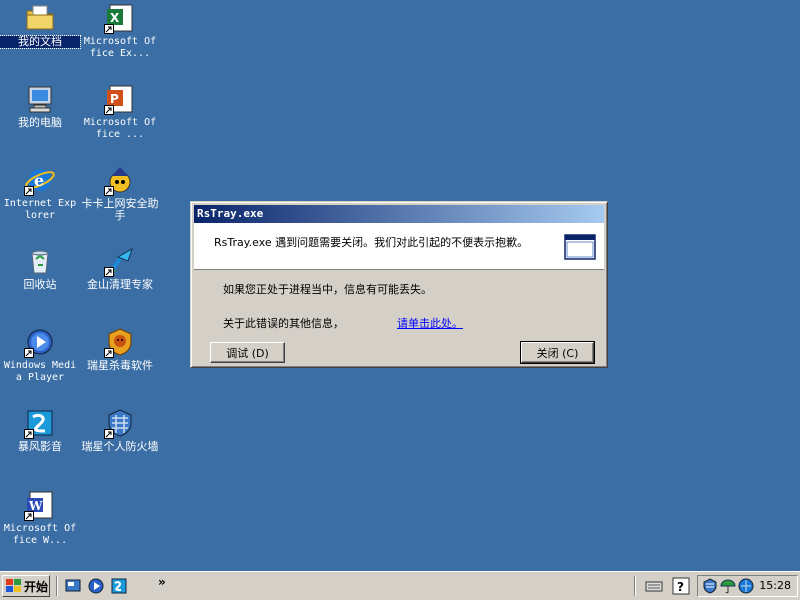  I want to click on dialog-message: RsTray.exe 遇到问题需要关闭。我们对此引起的不便表示抱歉。, so click(371, 242).